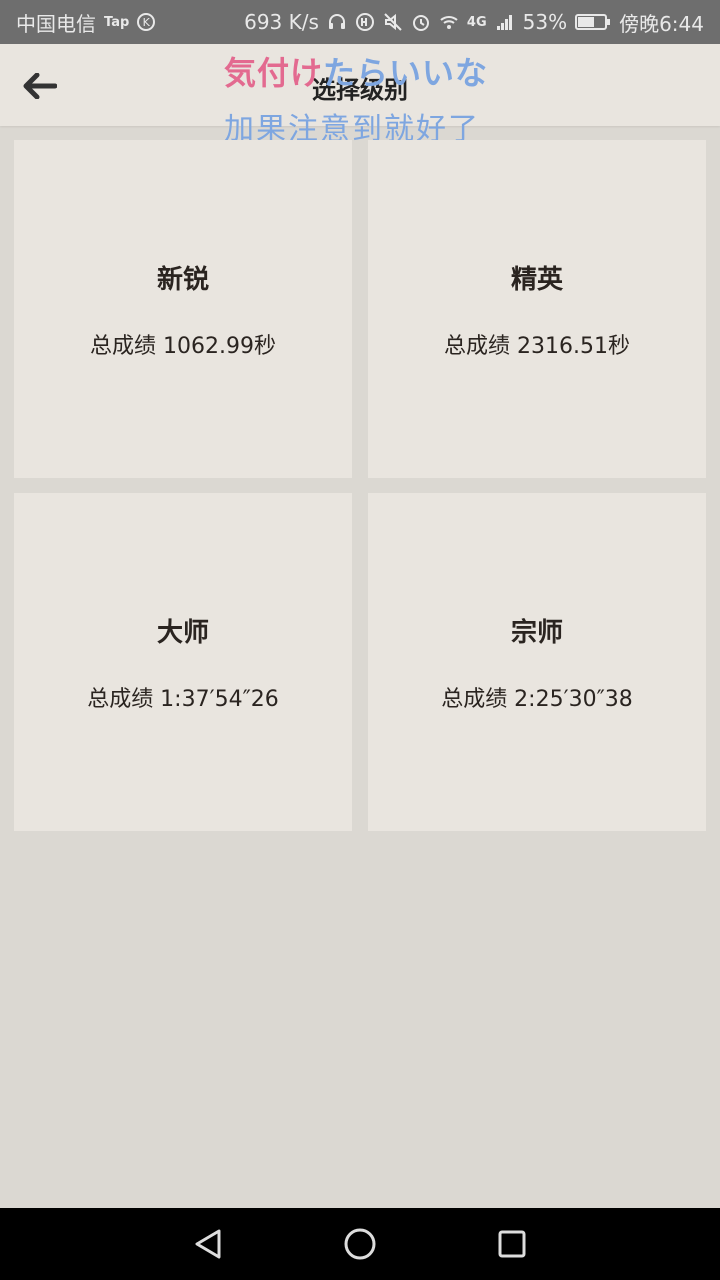 This screenshot has height=1280, width=720. What do you see at coordinates (537, 309) in the screenshot?
I see `level-card-elite: 精英 总成绩 2316.51秒` at bounding box center [537, 309].